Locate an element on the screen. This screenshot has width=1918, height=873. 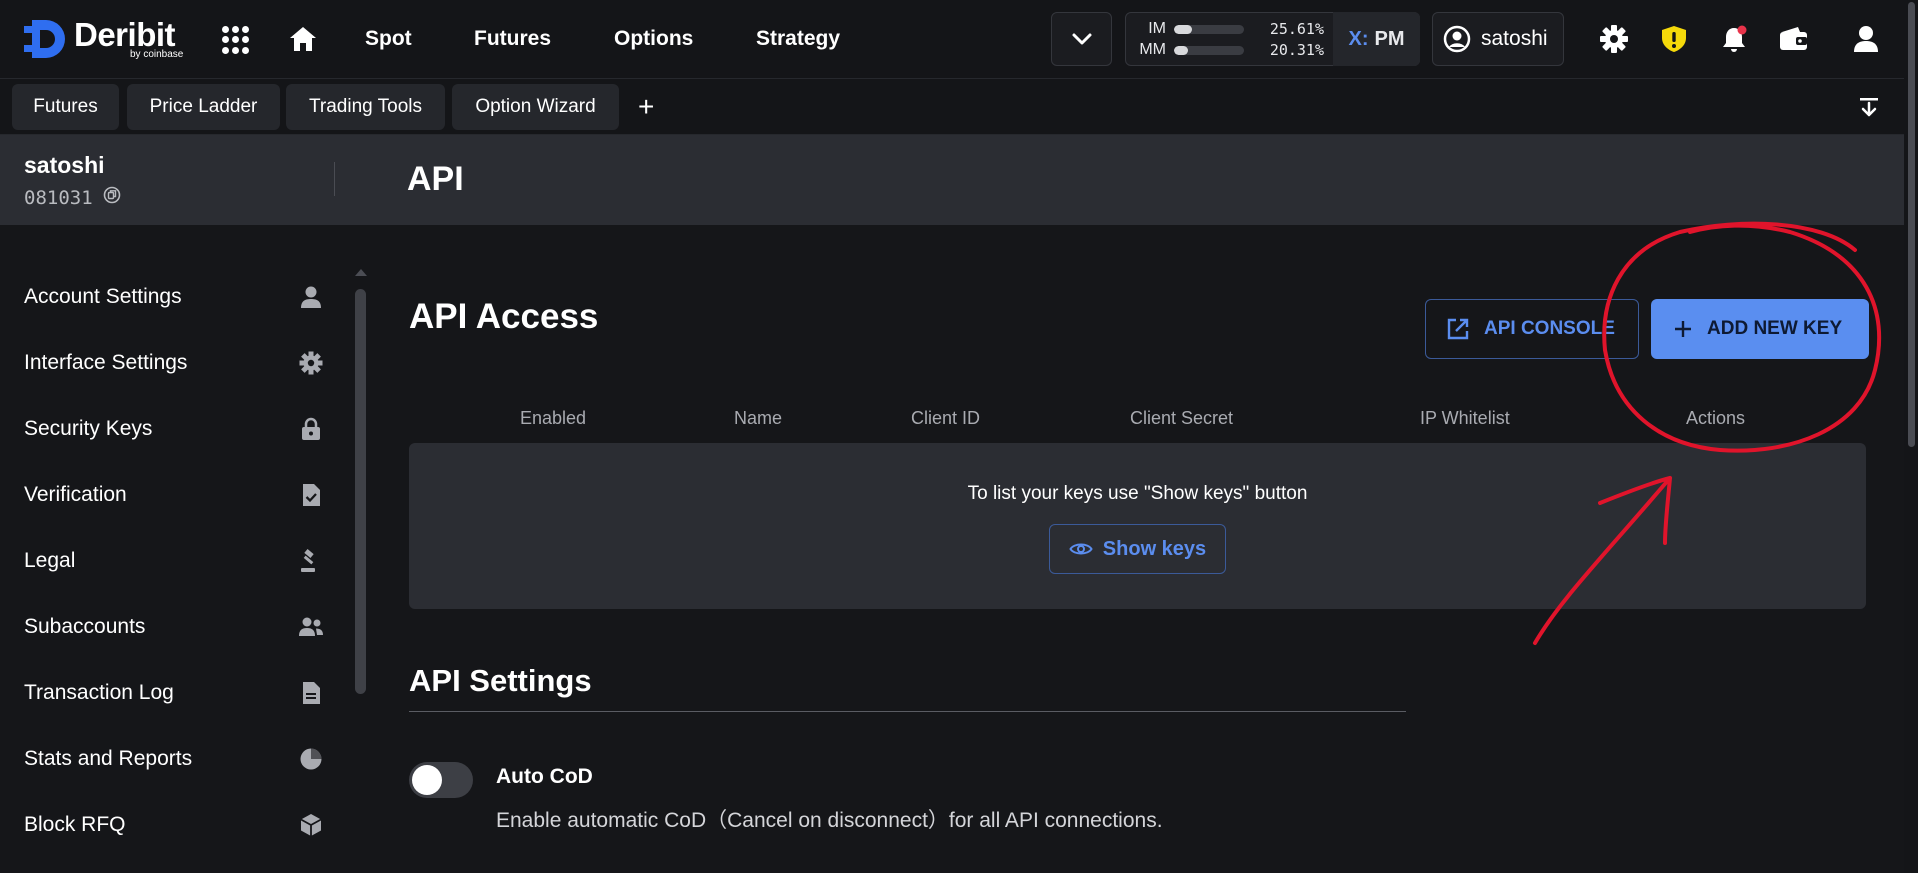
plus-icon is located at coordinates (1683, 329).